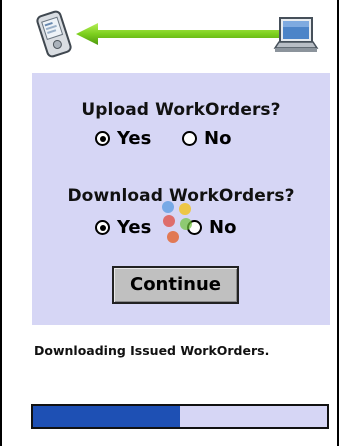 This screenshot has height=446, width=339. What do you see at coordinates (177, 222) in the screenshot?
I see `busy-spinner-icon` at bounding box center [177, 222].